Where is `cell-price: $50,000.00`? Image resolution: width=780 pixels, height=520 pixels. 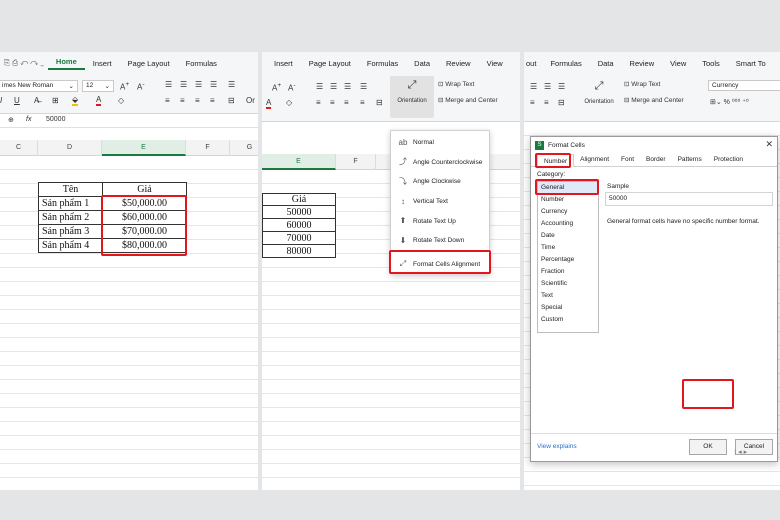 cell-price: $50,000.00 is located at coordinates (144, 203).